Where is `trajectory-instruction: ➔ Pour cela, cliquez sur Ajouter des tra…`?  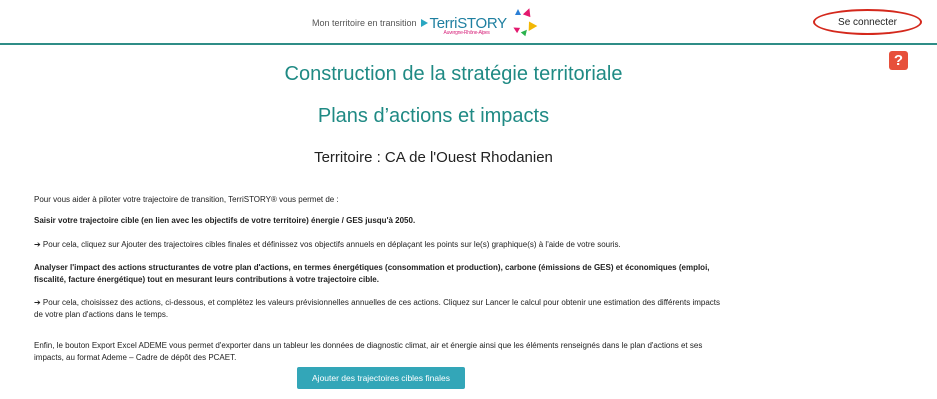
trajectory-instruction: ➔ Pour cela, cliquez sur Ajouter des tra… is located at coordinates (327, 244).